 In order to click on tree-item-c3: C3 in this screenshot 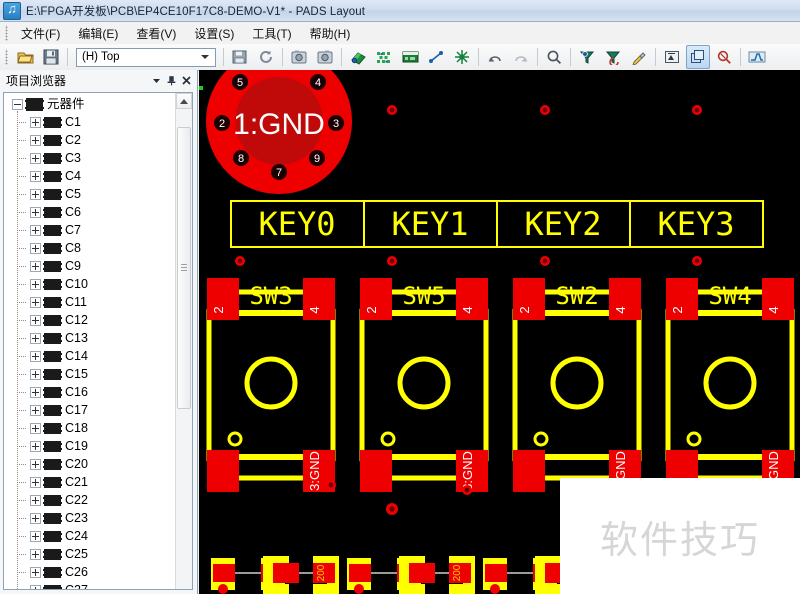, I will do `click(89, 158)`.